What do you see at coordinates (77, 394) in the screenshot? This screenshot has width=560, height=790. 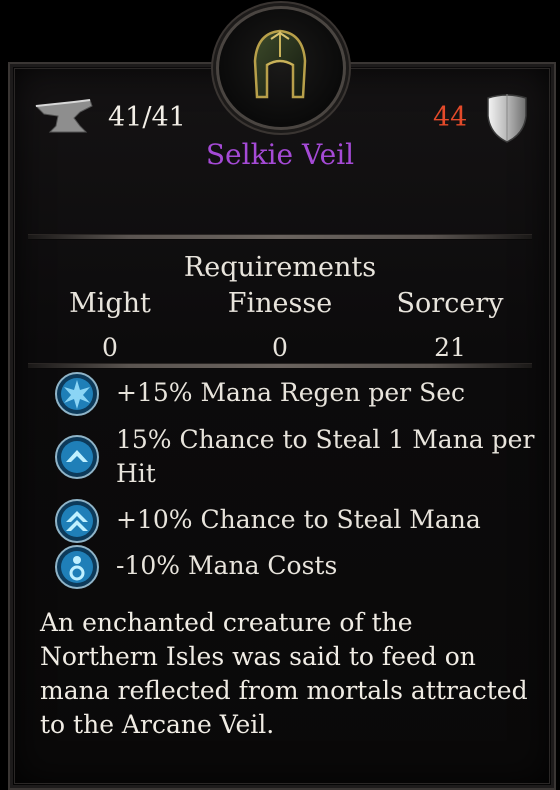 I see `mana-regen-gem-icon` at bounding box center [77, 394].